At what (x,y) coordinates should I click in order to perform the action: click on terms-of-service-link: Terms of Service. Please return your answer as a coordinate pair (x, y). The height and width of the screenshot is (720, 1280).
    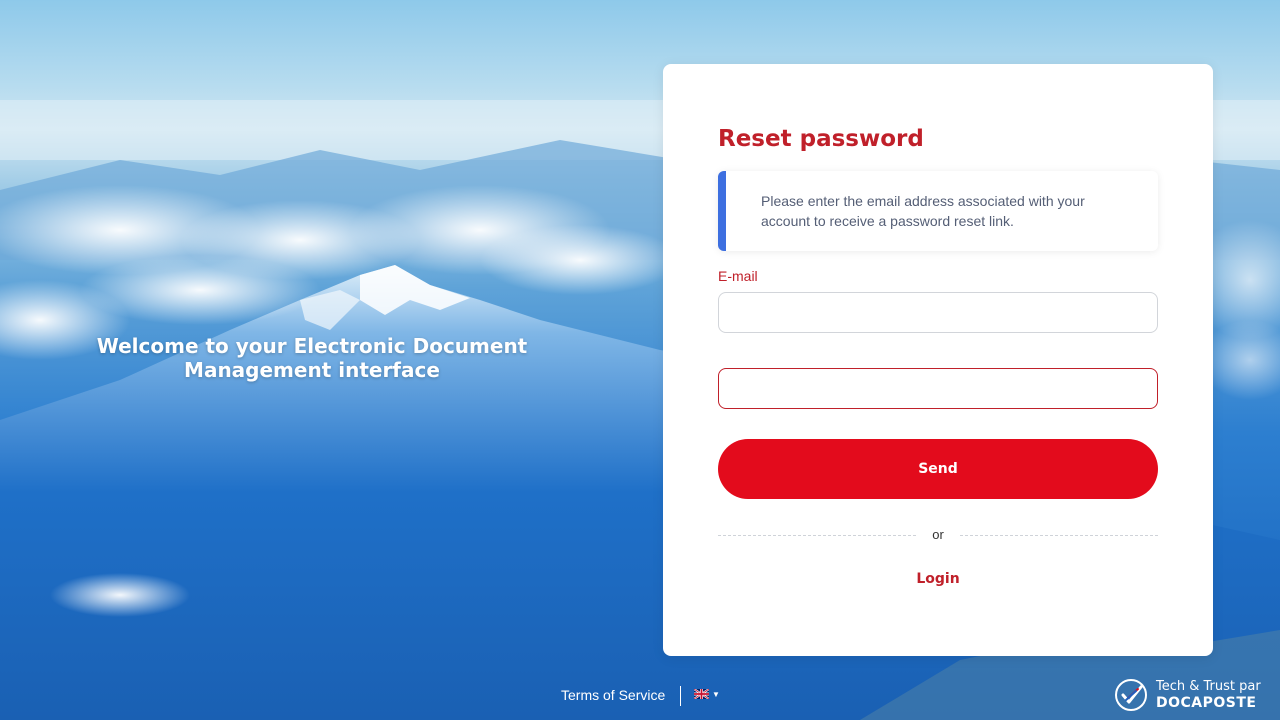
    Looking at the image, I should click on (613, 695).